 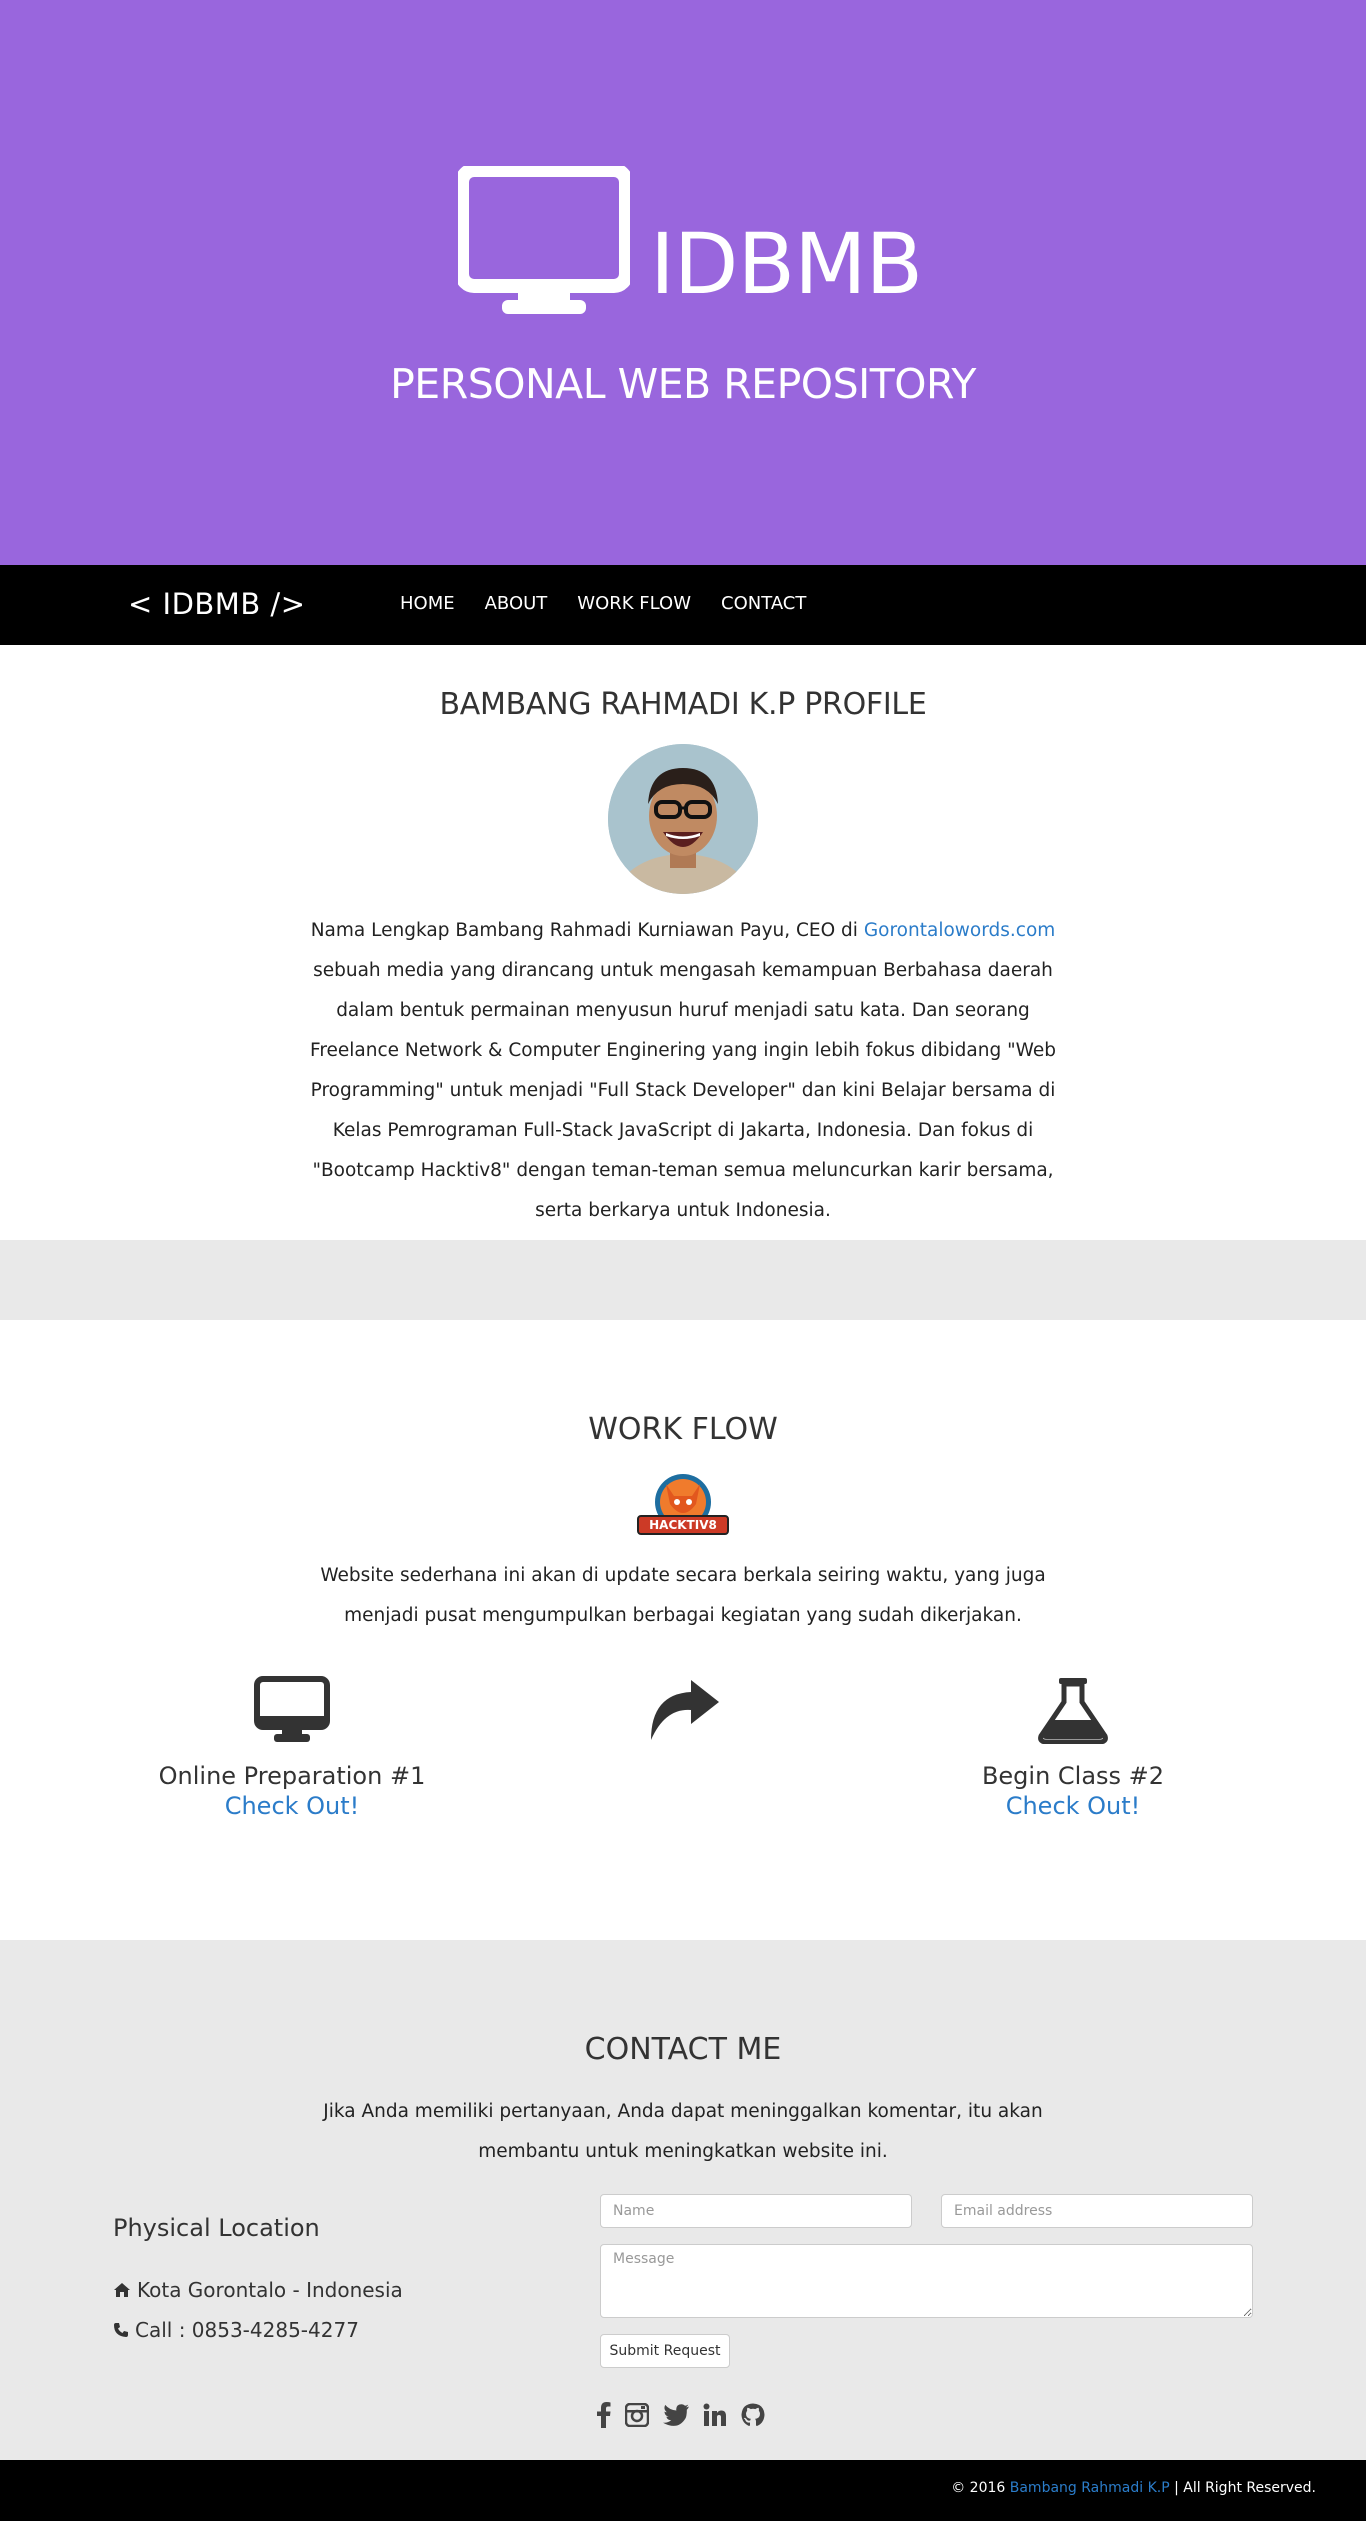 I want to click on workflow-item-begin-class: Begin Class #2 Check Out!, so click(x=1073, y=1748).